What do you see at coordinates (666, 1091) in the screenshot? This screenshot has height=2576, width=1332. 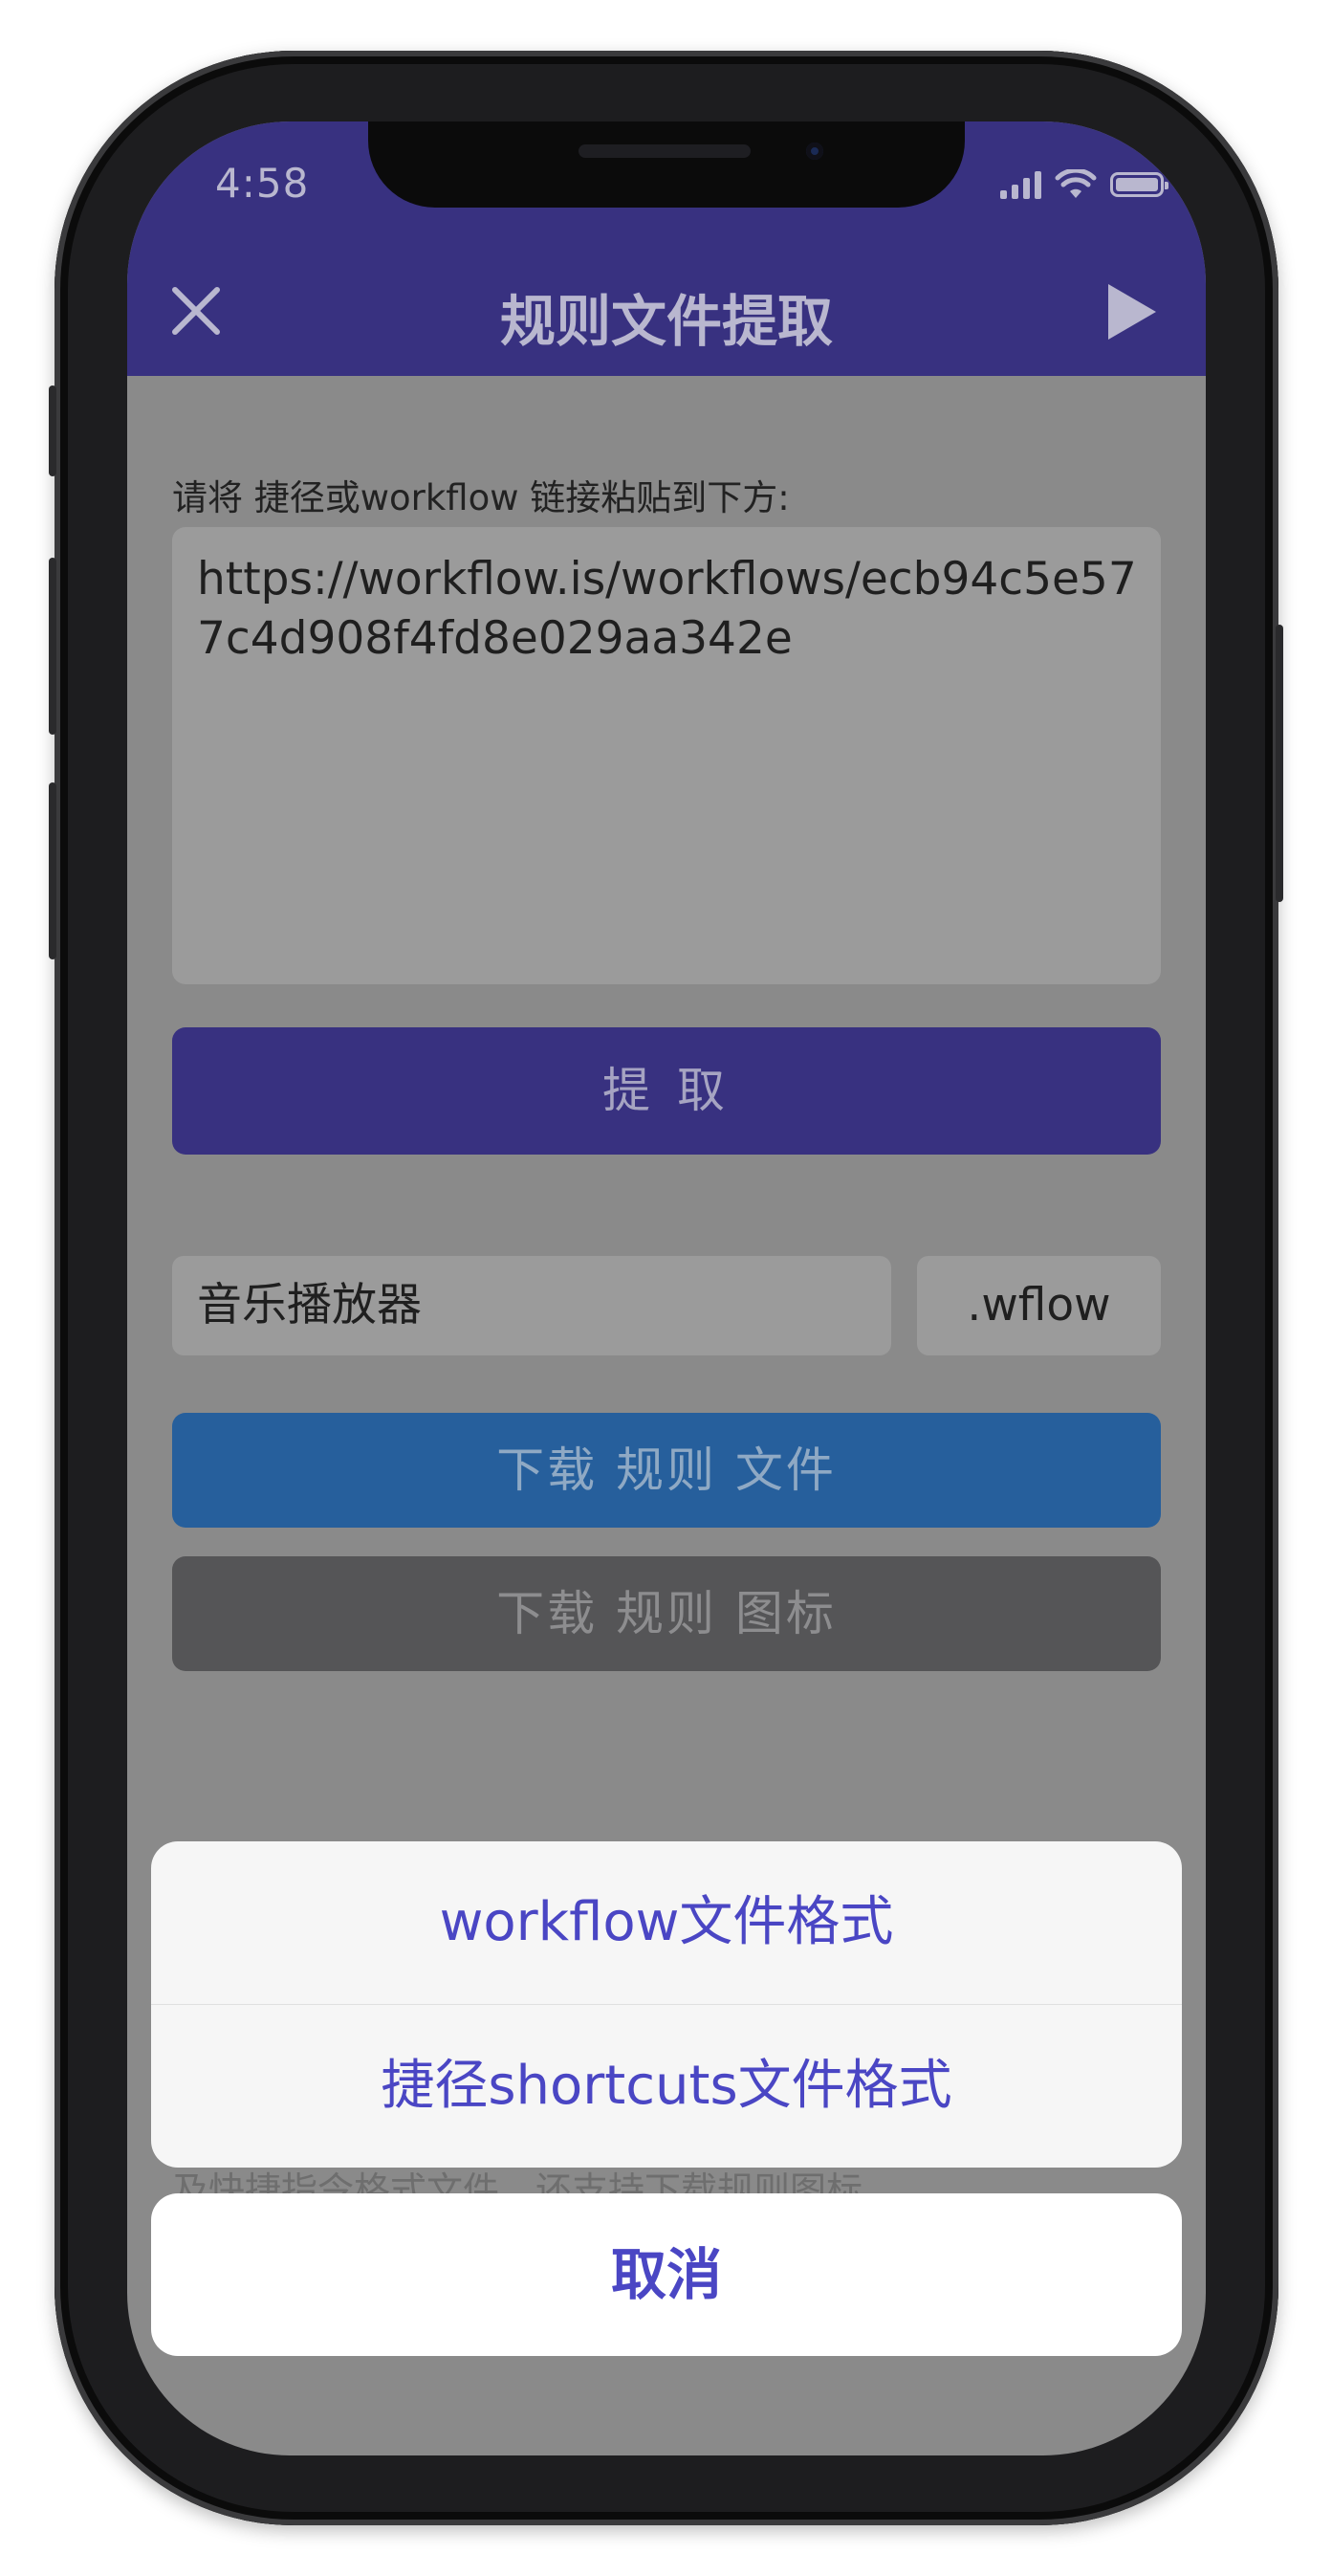 I see `extract-button: 提 取` at bounding box center [666, 1091].